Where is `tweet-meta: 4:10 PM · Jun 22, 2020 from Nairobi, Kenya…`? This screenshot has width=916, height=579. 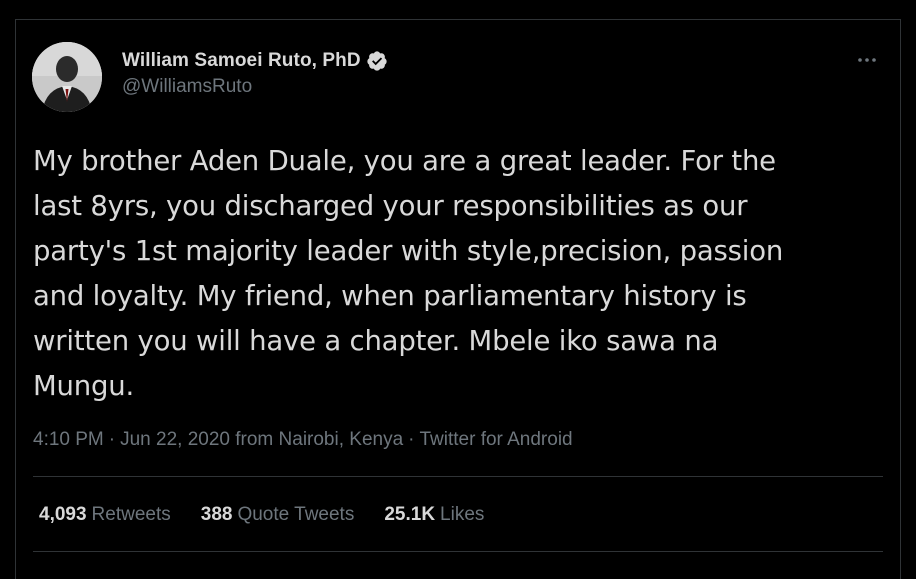
tweet-meta: 4:10 PM · Jun 22, 2020 from Nairobi, Kenya… is located at coordinates (303, 440).